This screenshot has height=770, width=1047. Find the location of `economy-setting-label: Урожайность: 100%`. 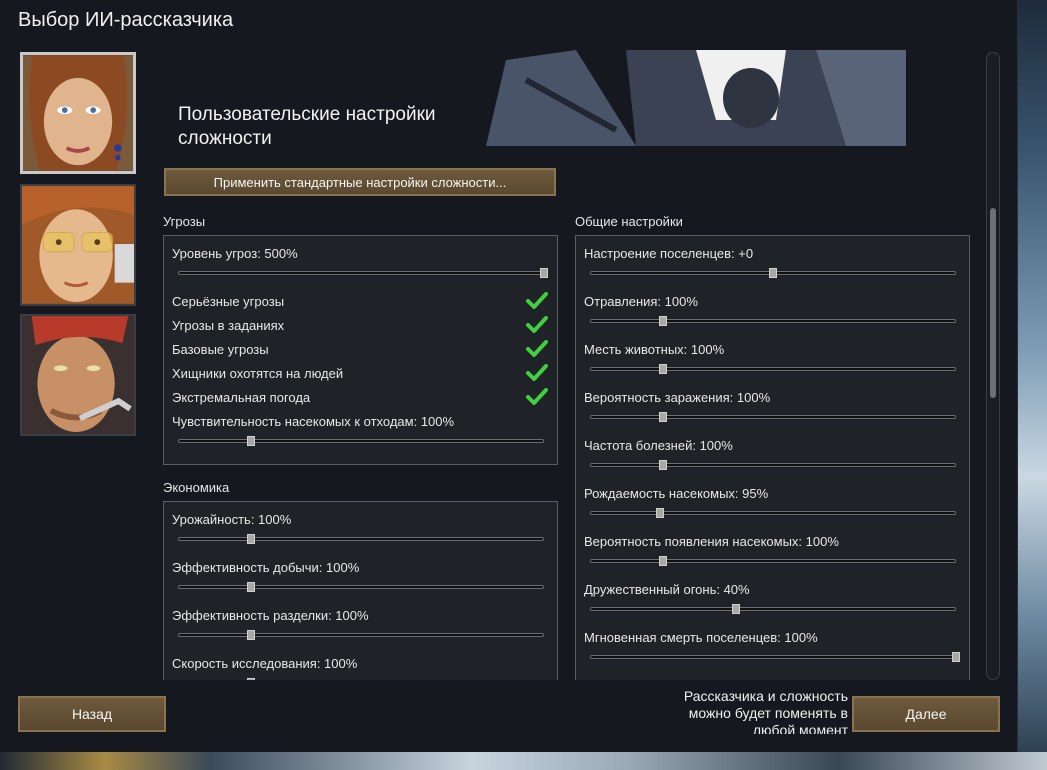

economy-setting-label: Урожайность: 100% is located at coordinates (232, 519).